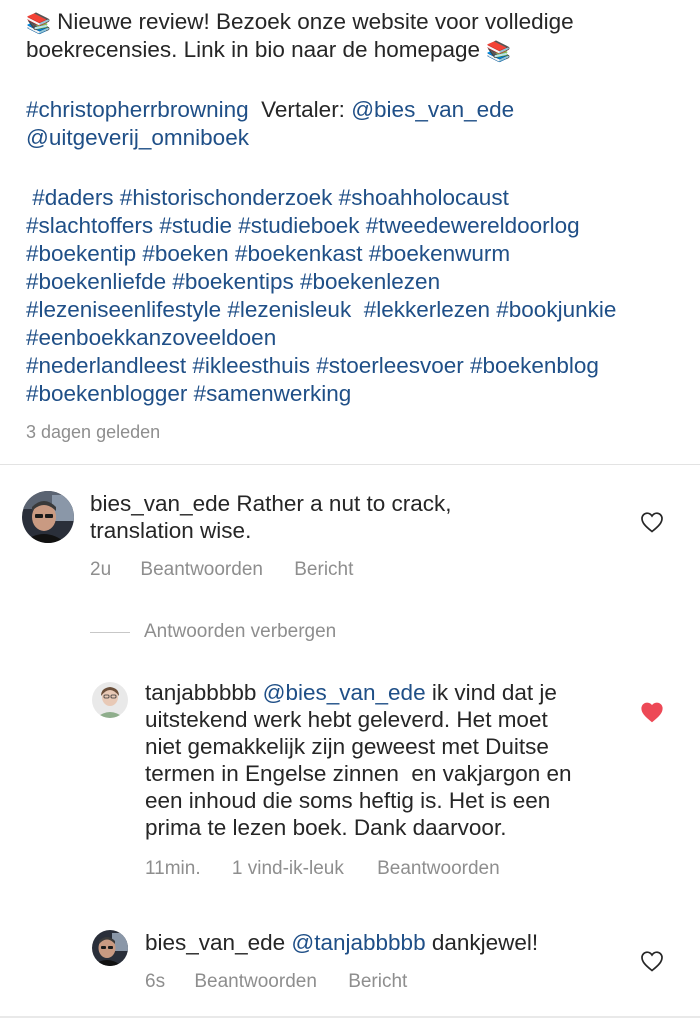 This screenshot has height=1024, width=700. I want to click on reply-body: niet gemakkelijk zijn geweest met Duitse, so click(347, 746).